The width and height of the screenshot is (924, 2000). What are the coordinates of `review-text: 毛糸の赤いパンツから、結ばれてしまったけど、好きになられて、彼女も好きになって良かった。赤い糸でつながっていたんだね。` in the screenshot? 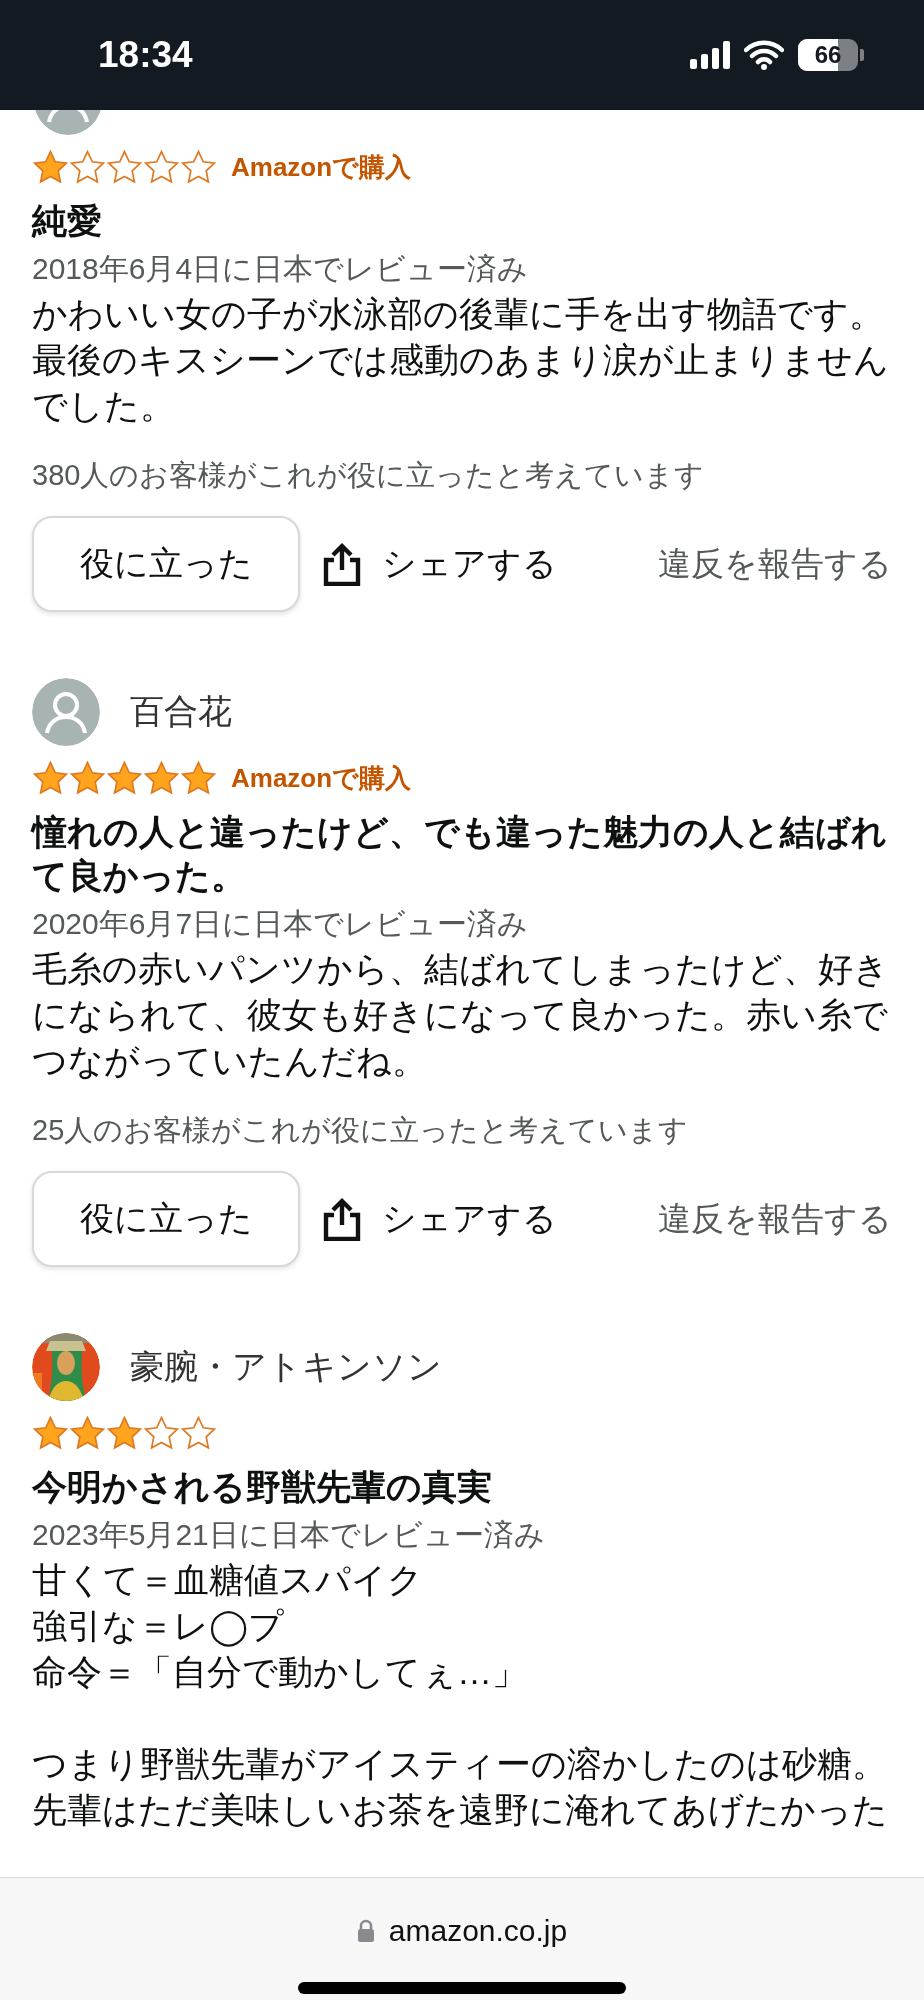 It's located at (461, 1015).